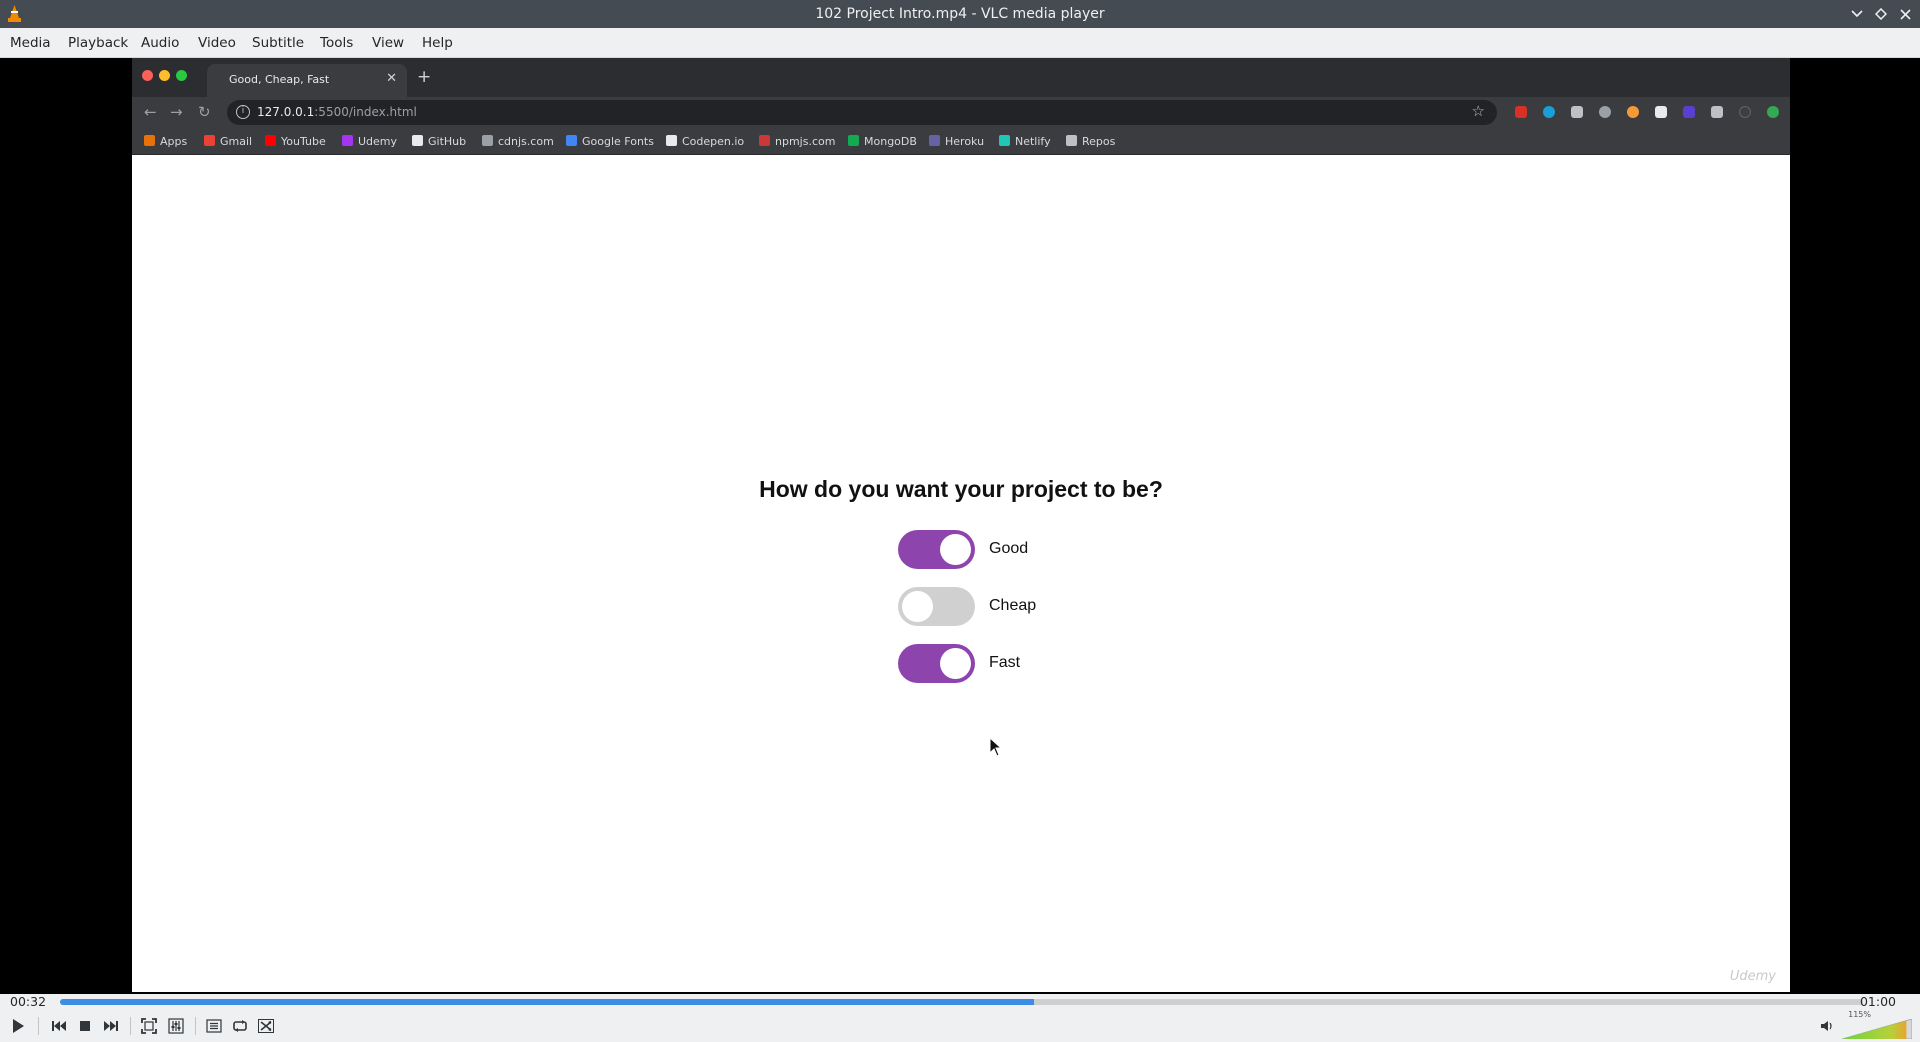 The image size is (1920, 1042). Describe the element at coordinates (571, 140) in the screenshot. I see `google-fonts-icon` at that location.